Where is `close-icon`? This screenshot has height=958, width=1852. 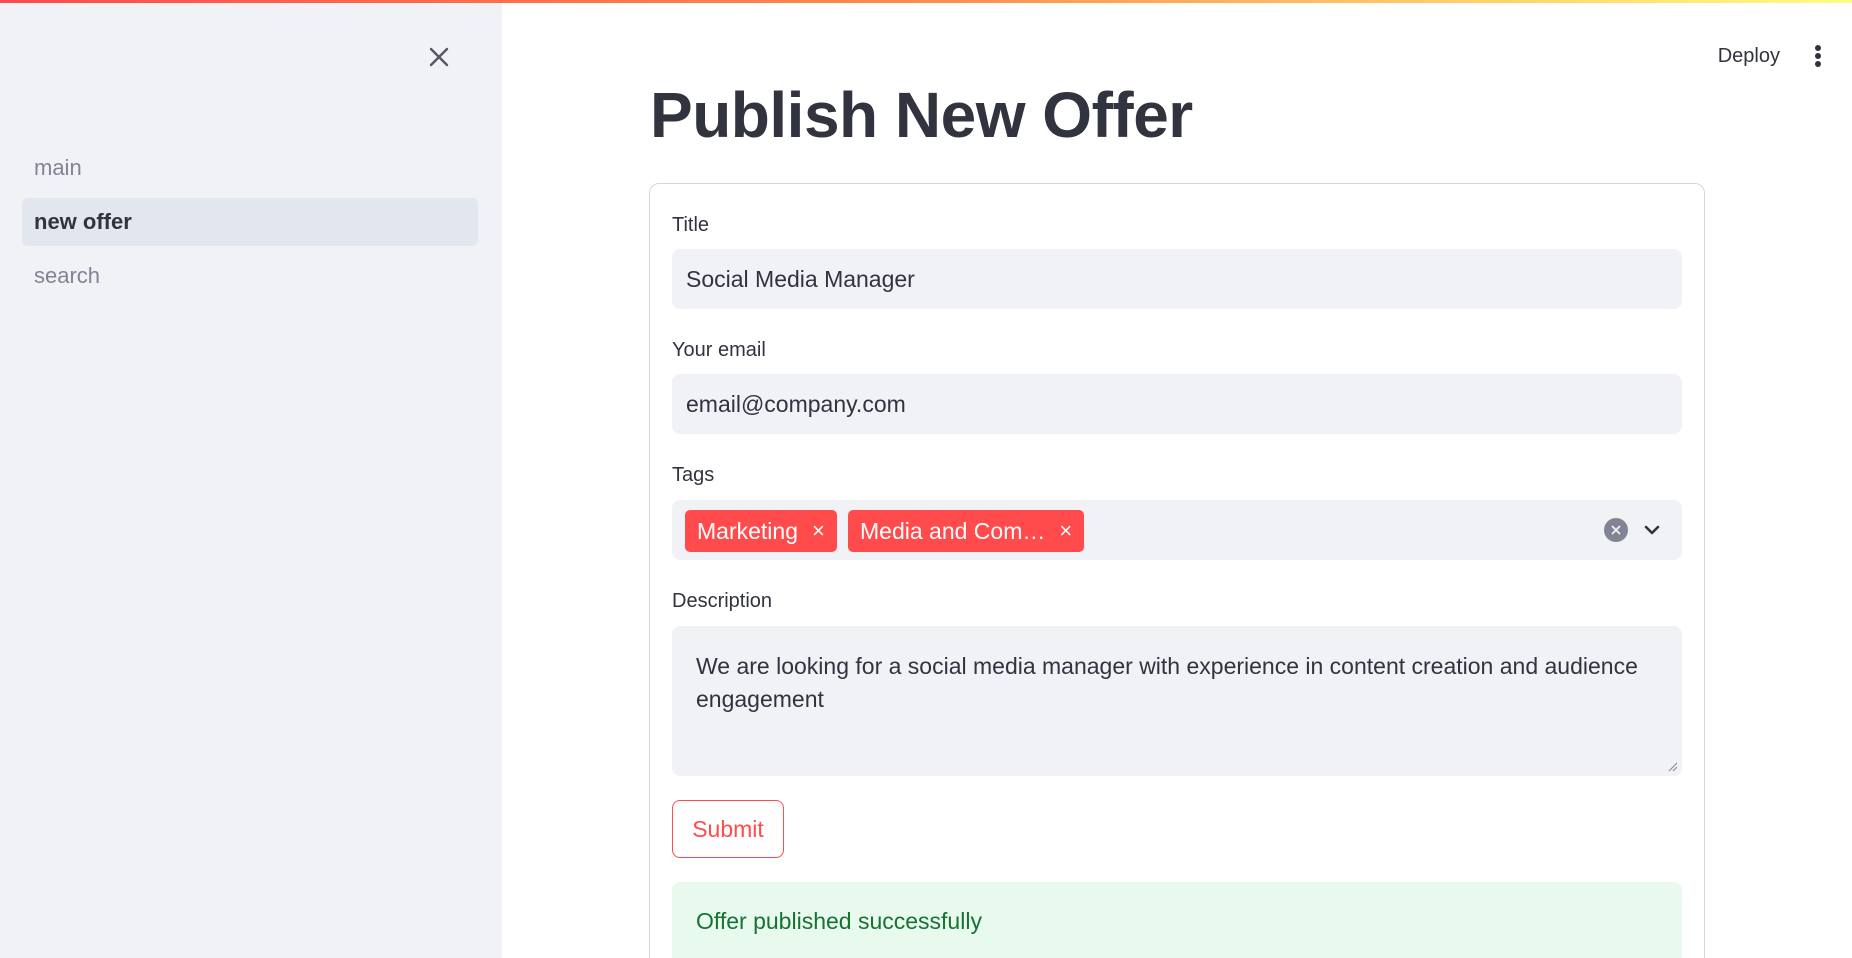 close-icon is located at coordinates (439, 57).